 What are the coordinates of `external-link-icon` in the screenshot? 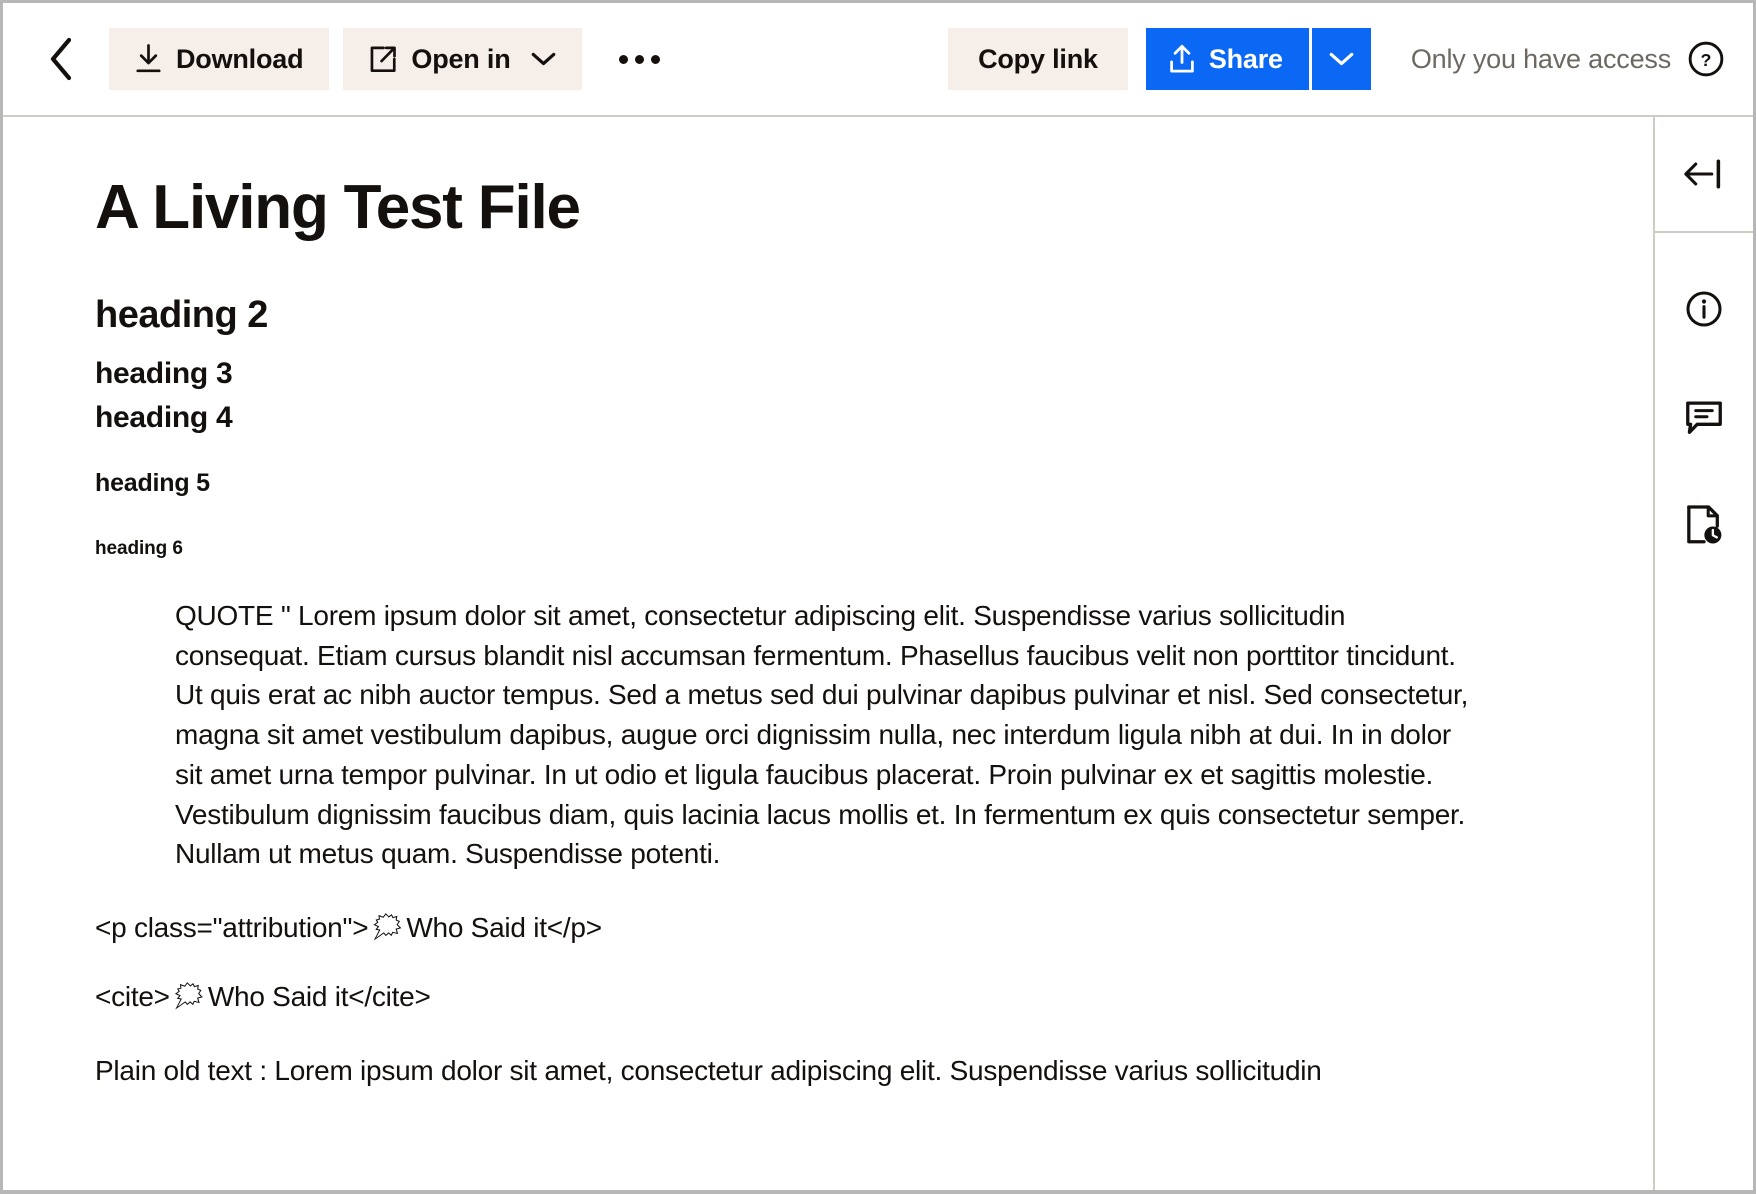 It's located at (384, 59).